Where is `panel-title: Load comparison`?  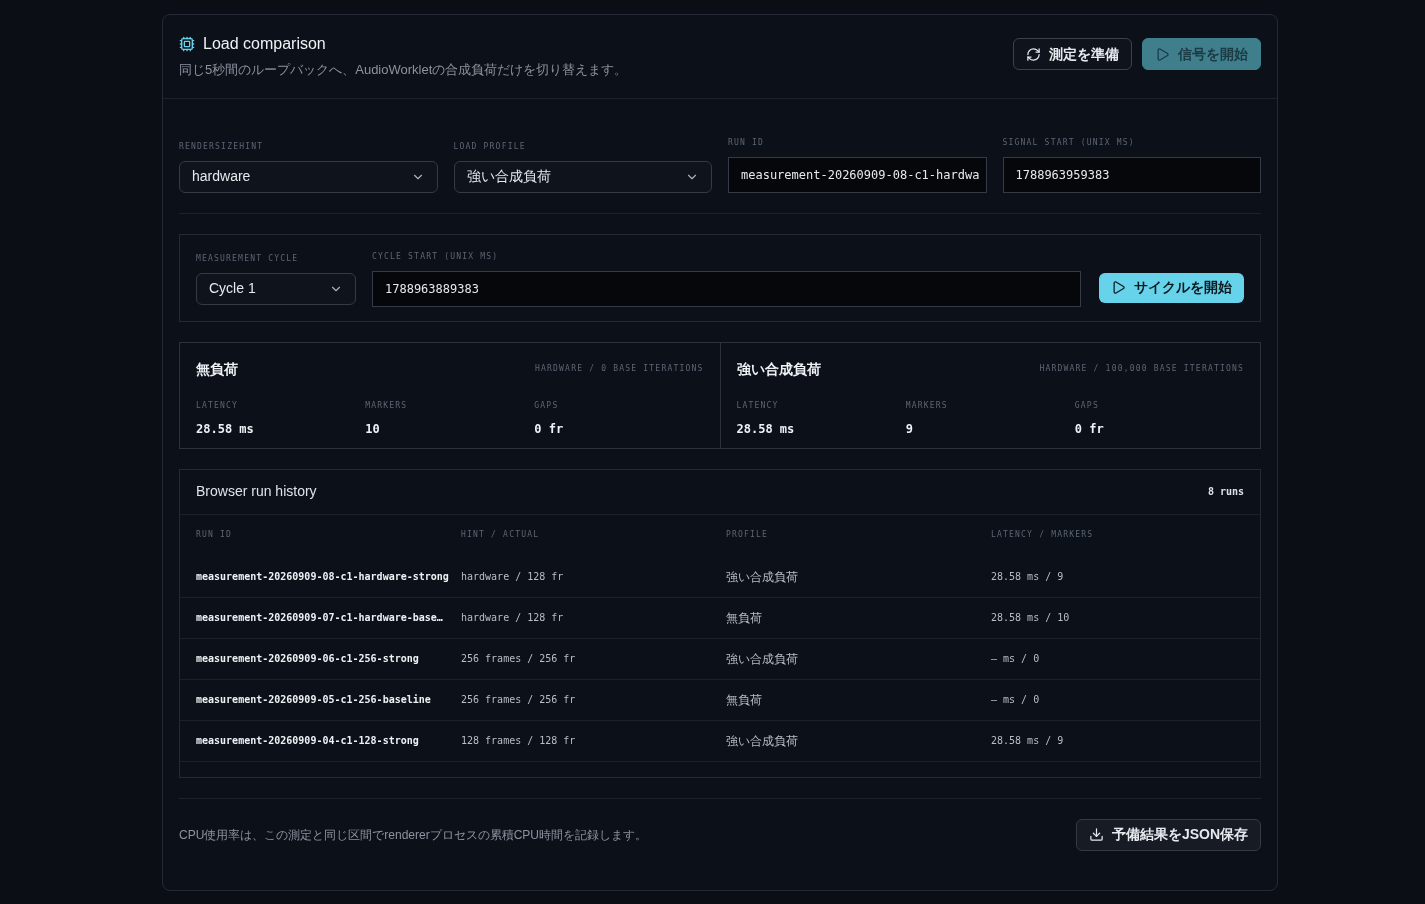 panel-title: Load comparison is located at coordinates (264, 44).